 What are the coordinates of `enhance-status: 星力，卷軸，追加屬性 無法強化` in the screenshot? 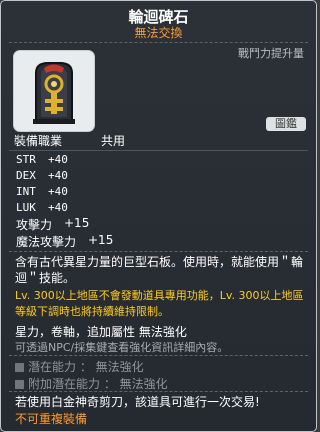 It's located at (101, 332).